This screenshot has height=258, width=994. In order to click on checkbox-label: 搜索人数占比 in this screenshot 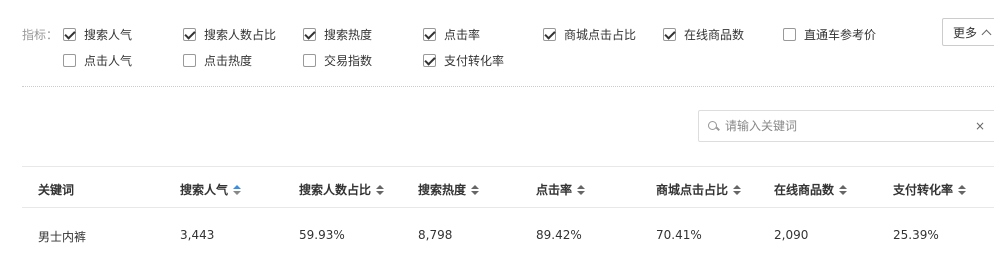, I will do `click(240, 34)`.